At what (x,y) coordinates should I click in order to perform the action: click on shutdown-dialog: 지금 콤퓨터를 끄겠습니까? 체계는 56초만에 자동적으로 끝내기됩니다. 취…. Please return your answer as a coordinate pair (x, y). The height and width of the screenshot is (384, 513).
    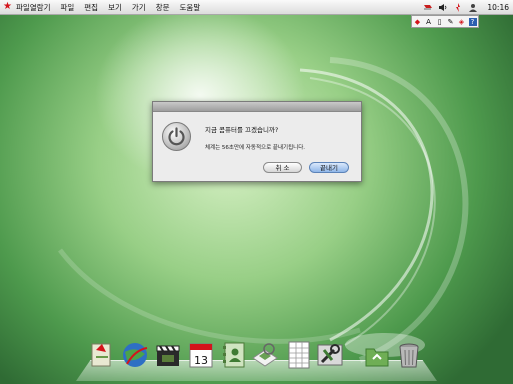
    Looking at the image, I should click on (257, 141).